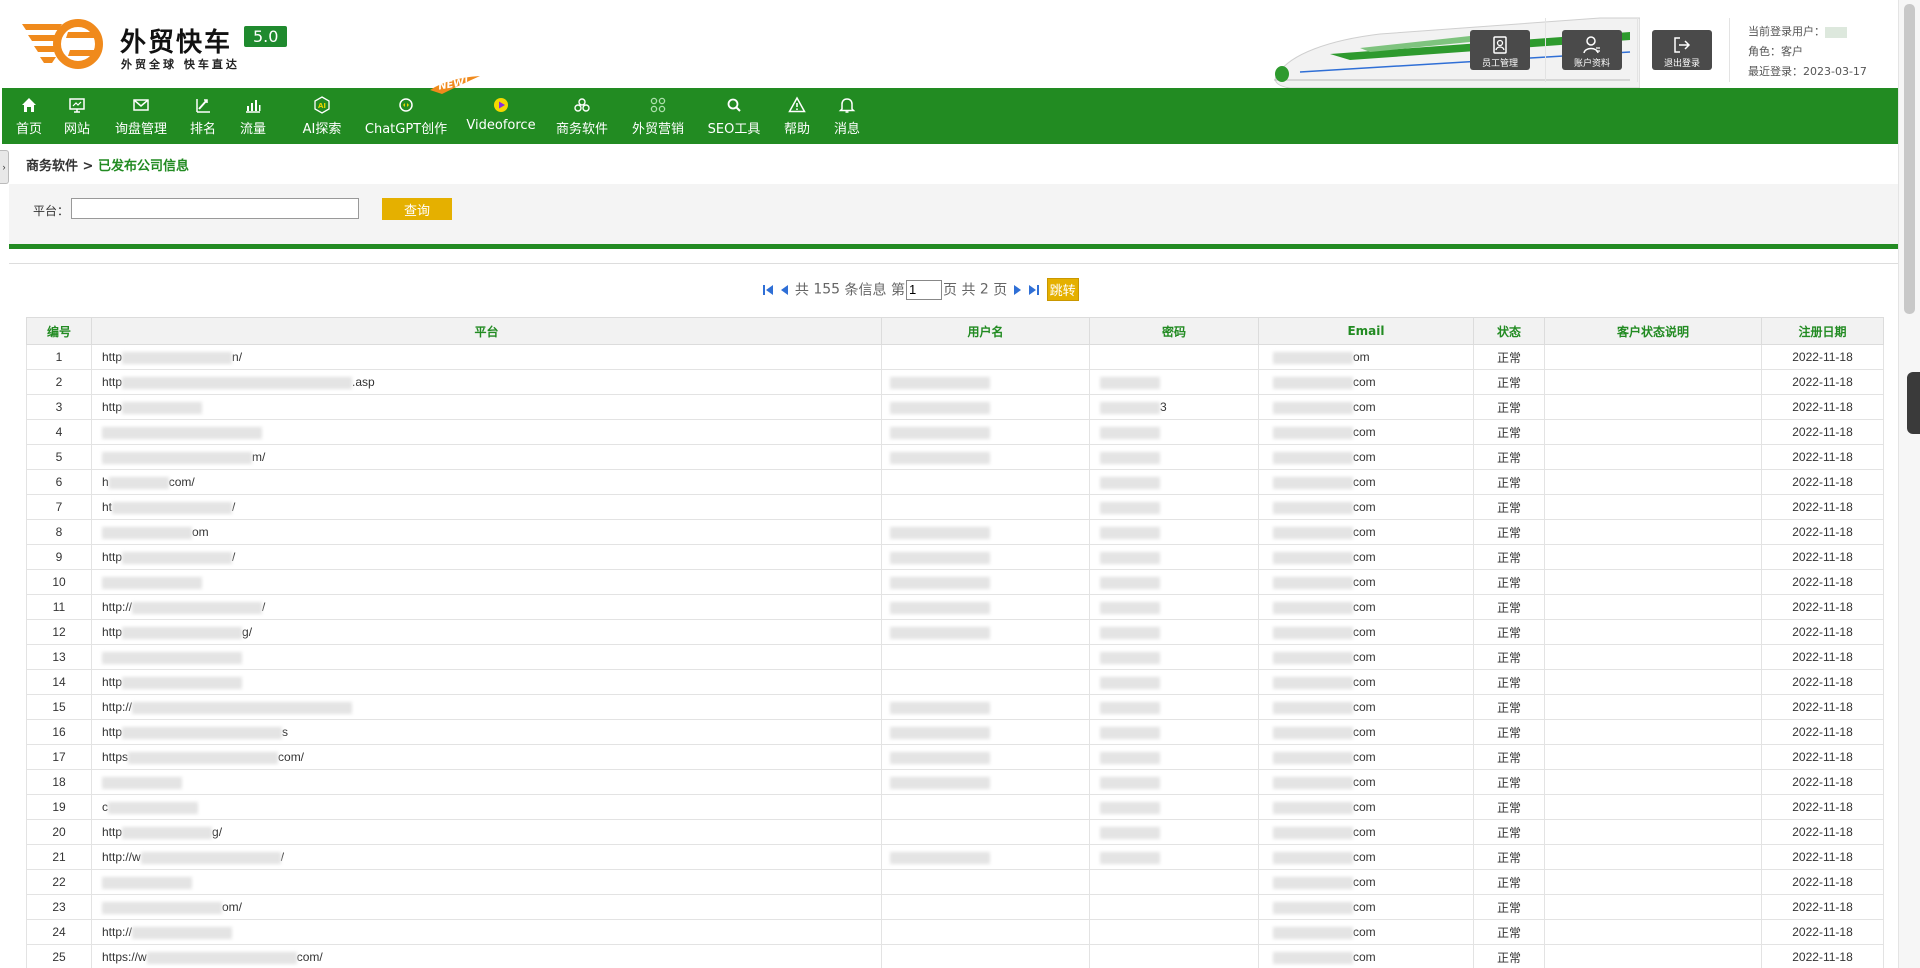 The image size is (1920, 968). Describe the element at coordinates (501, 116) in the screenshot. I see `nav-item-videoforce: Videoforce` at that location.